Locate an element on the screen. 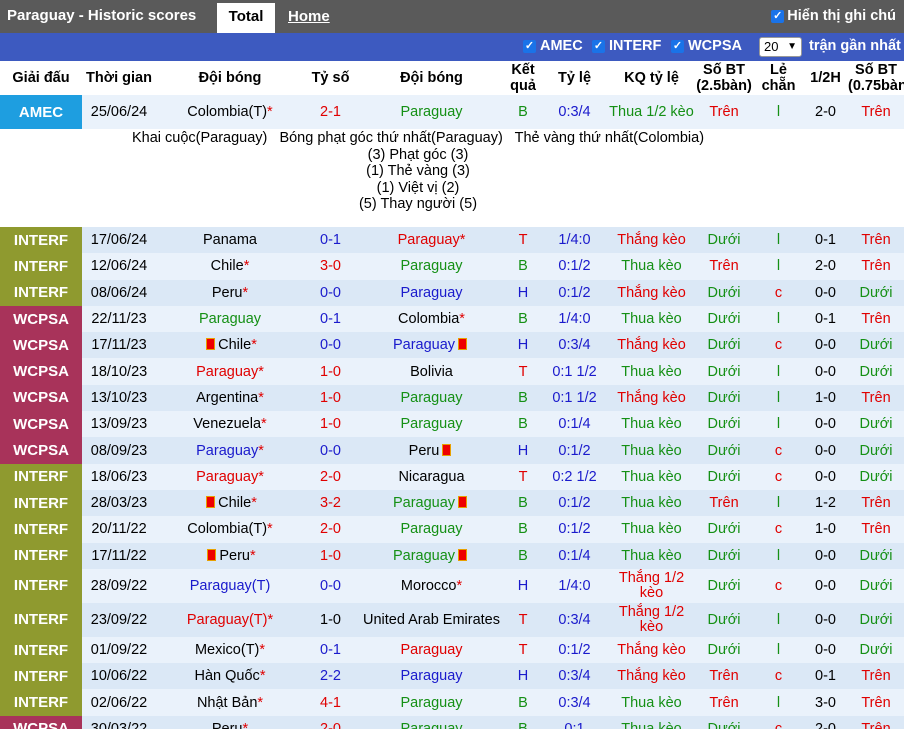 Image resolution: width=904 pixels, height=729 pixels. home-team-cell: Paraguay(T)* is located at coordinates (230, 619).